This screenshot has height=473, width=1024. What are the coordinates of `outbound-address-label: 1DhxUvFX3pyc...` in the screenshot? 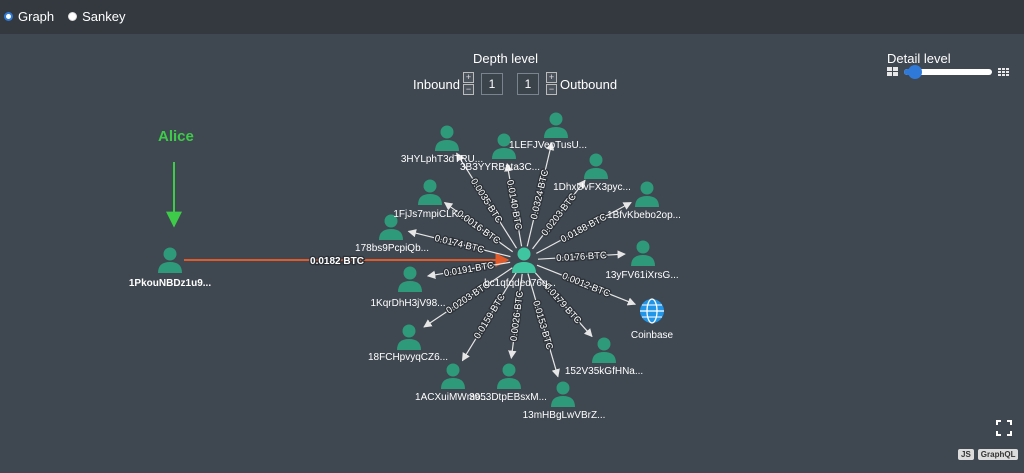 It's located at (592, 187).